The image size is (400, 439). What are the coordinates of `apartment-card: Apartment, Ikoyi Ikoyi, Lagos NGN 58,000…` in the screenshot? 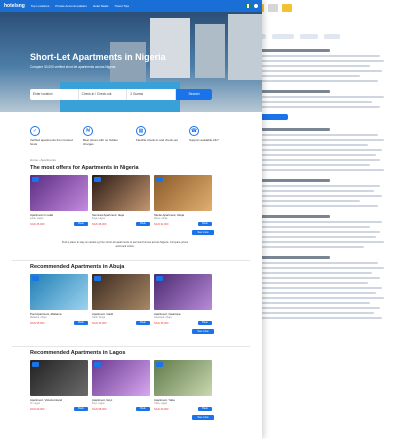 It's located at (121, 386).